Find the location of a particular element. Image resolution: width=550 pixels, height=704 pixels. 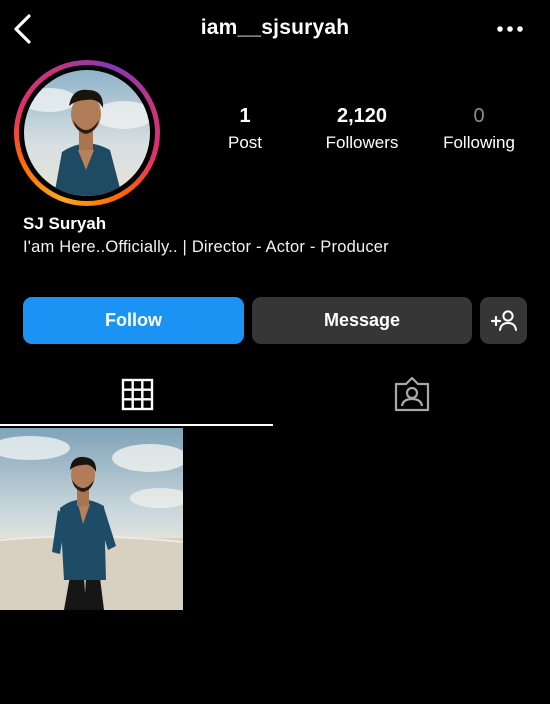

following-stat: 0 Following is located at coordinates (479, 130).